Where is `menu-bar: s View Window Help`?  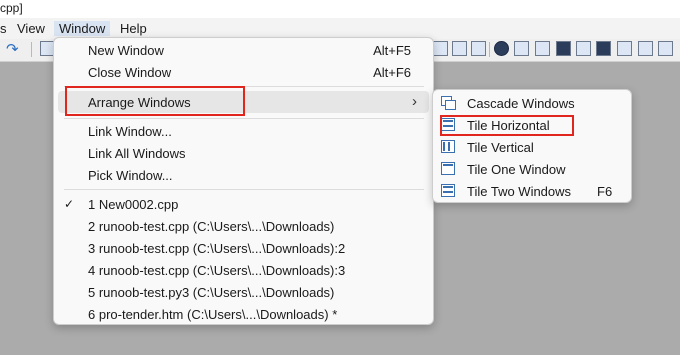
menu-bar: s View Window Help is located at coordinates (340, 28).